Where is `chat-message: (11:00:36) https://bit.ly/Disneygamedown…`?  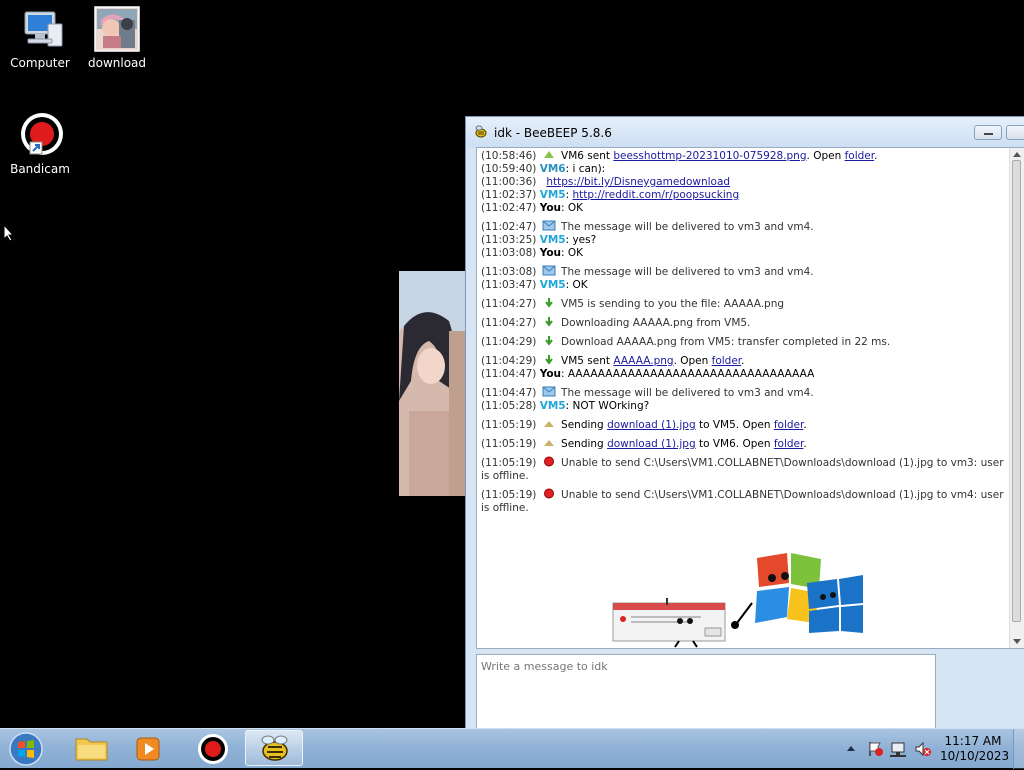
chat-message: (11:00:36) https://bit.ly/Disneygamedown… is located at coordinates (606, 182).